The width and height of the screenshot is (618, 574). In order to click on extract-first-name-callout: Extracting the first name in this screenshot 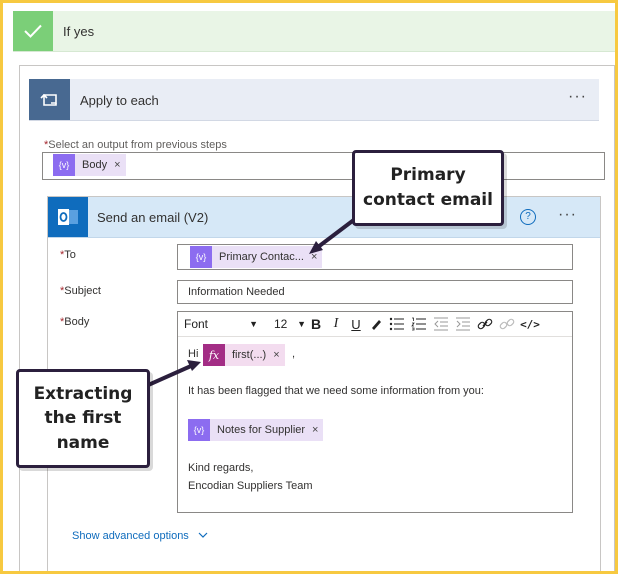, I will do `click(83, 418)`.